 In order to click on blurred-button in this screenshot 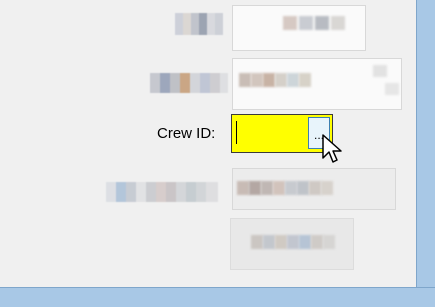, I will do `click(292, 244)`.